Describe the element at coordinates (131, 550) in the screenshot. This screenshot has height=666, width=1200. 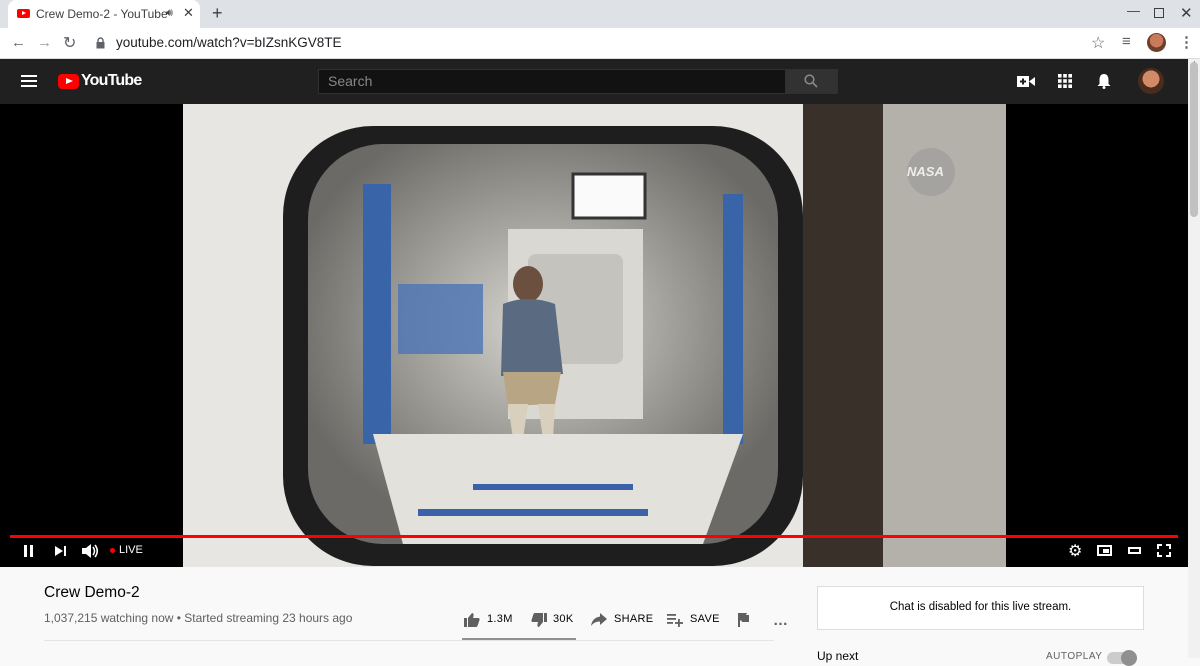
I see `live-label: LIVE` at that location.